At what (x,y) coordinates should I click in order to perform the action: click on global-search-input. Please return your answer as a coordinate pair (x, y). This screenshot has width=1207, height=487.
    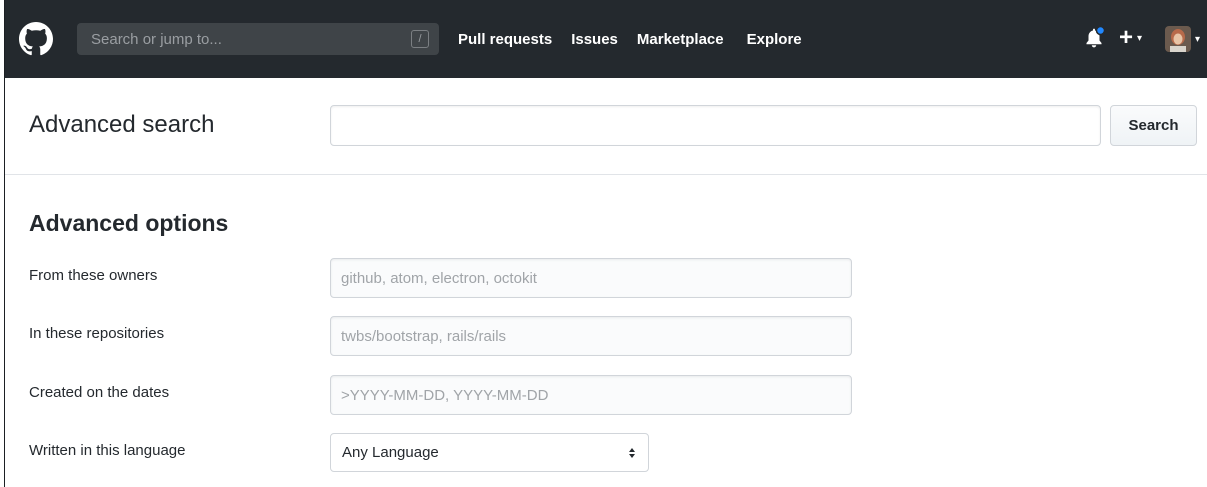
    Looking at the image, I should click on (237, 39).